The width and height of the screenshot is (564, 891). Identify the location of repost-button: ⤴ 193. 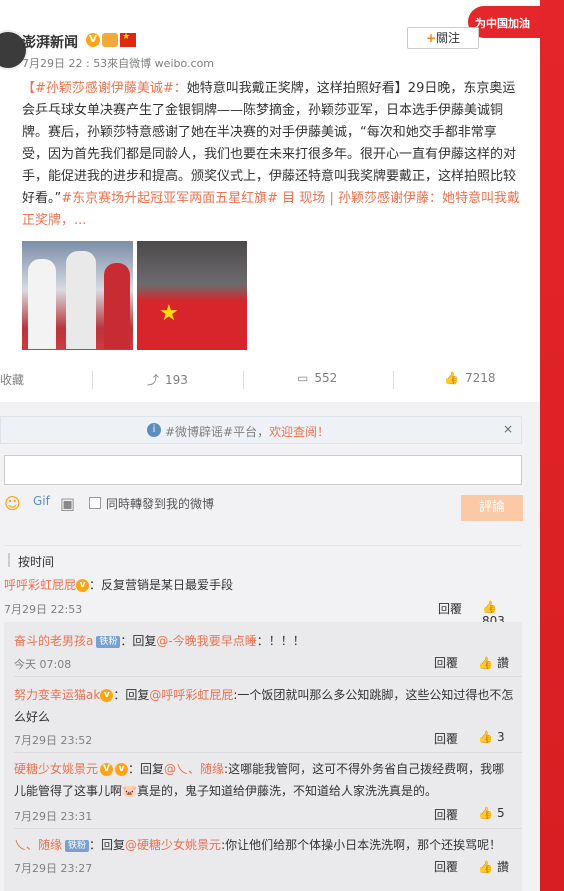
(167, 379).